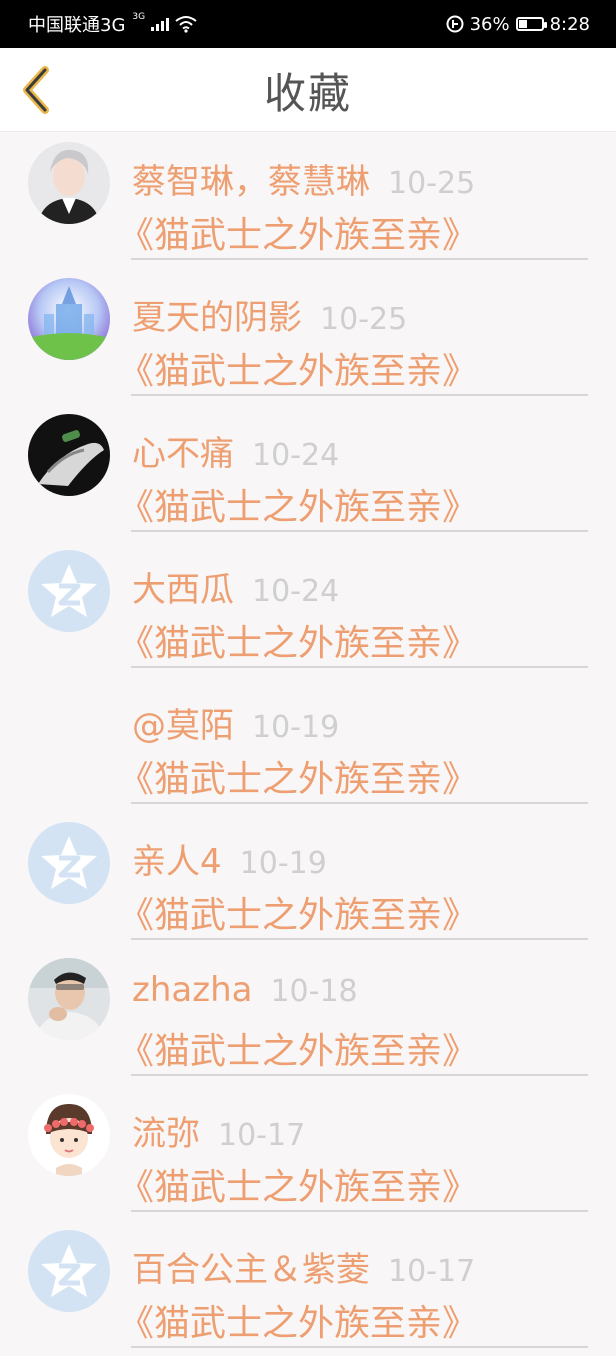 The height and width of the screenshot is (1356, 616). I want to click on data-saver-icon, so click(455, 24).